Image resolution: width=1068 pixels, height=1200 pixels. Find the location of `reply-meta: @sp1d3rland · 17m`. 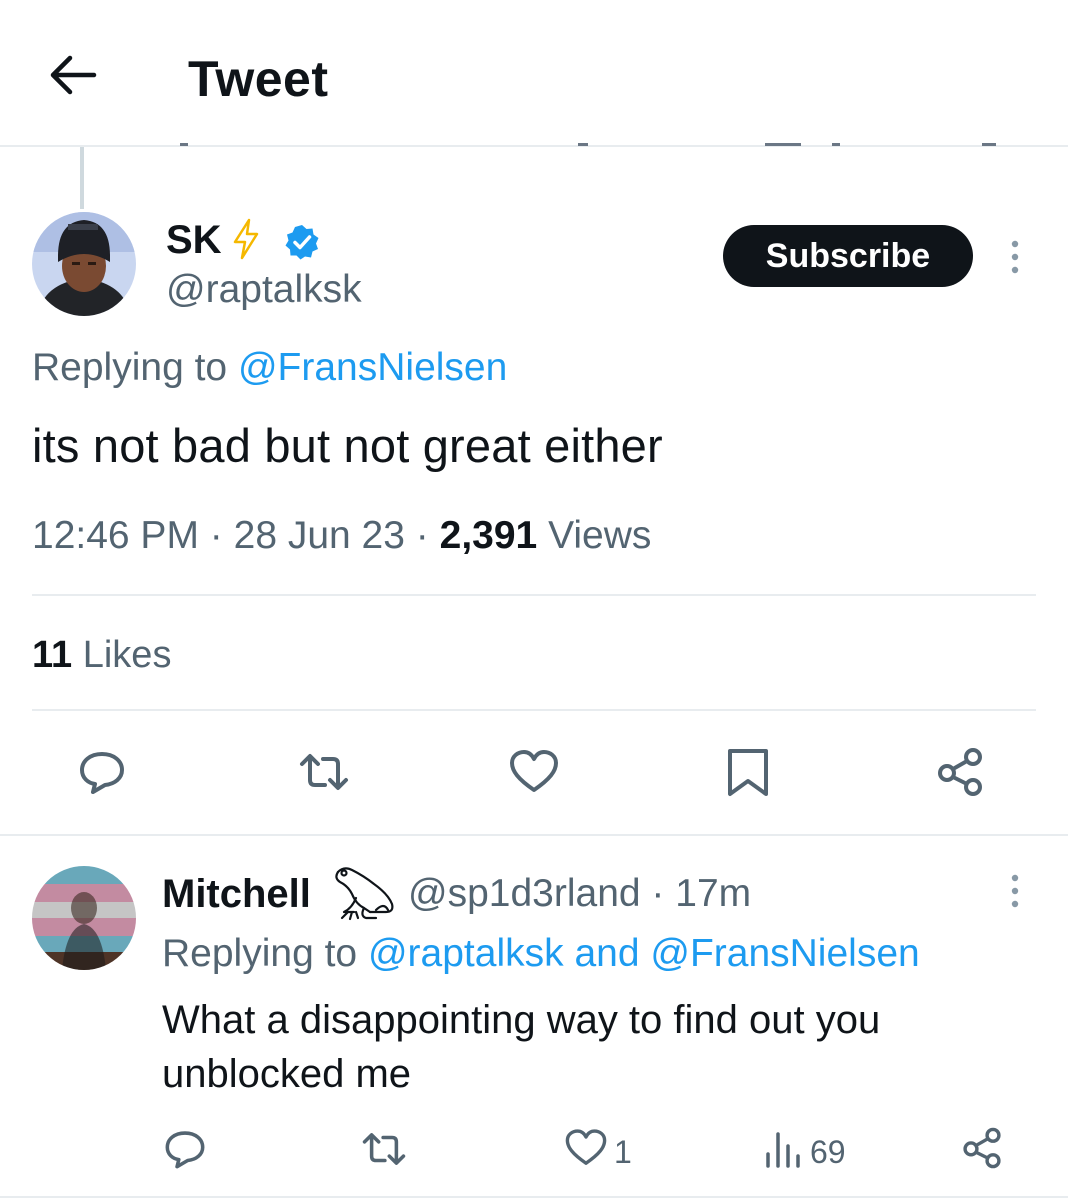

reply-meta: @sp1d3rland · 17m is located at coordinates (579, 894).